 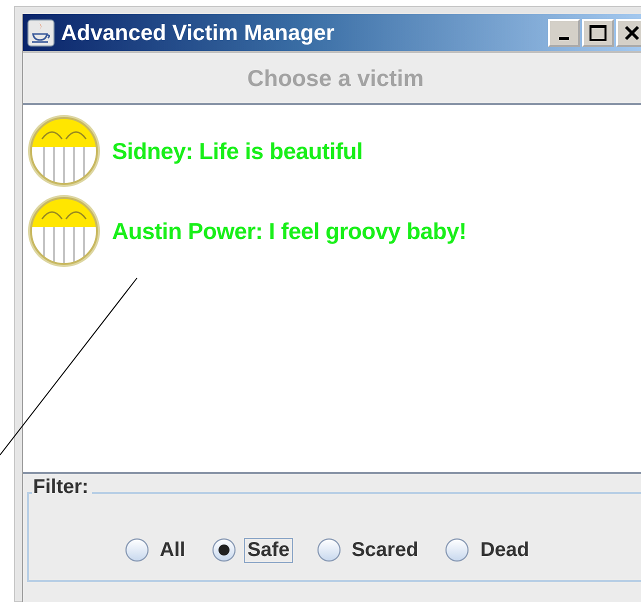 What do you see at coordinates (268, 550) in the screenshot?
I see `radio-label: Safe` at bounding box center [268, 550].